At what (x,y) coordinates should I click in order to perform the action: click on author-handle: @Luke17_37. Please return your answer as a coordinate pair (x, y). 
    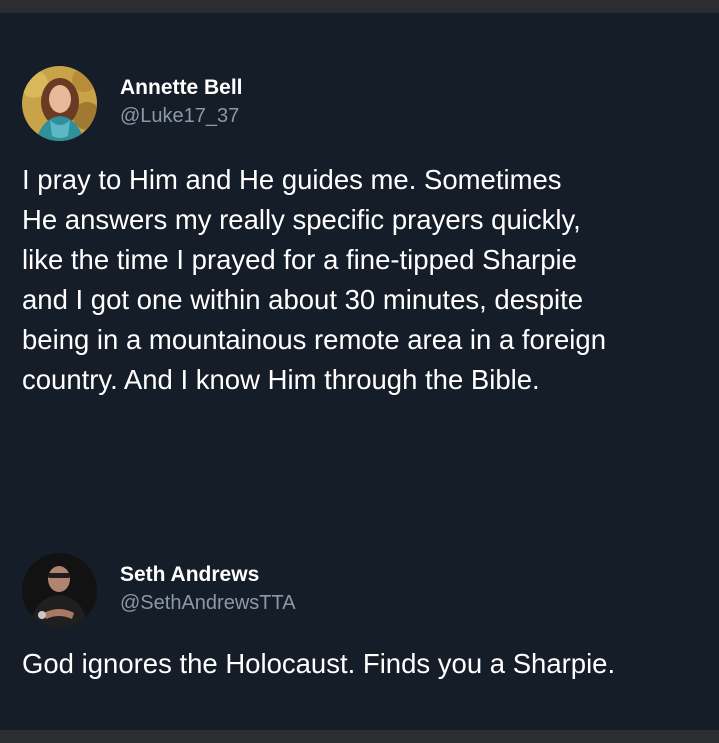
    Looking at the image, I should click on (179, 116).